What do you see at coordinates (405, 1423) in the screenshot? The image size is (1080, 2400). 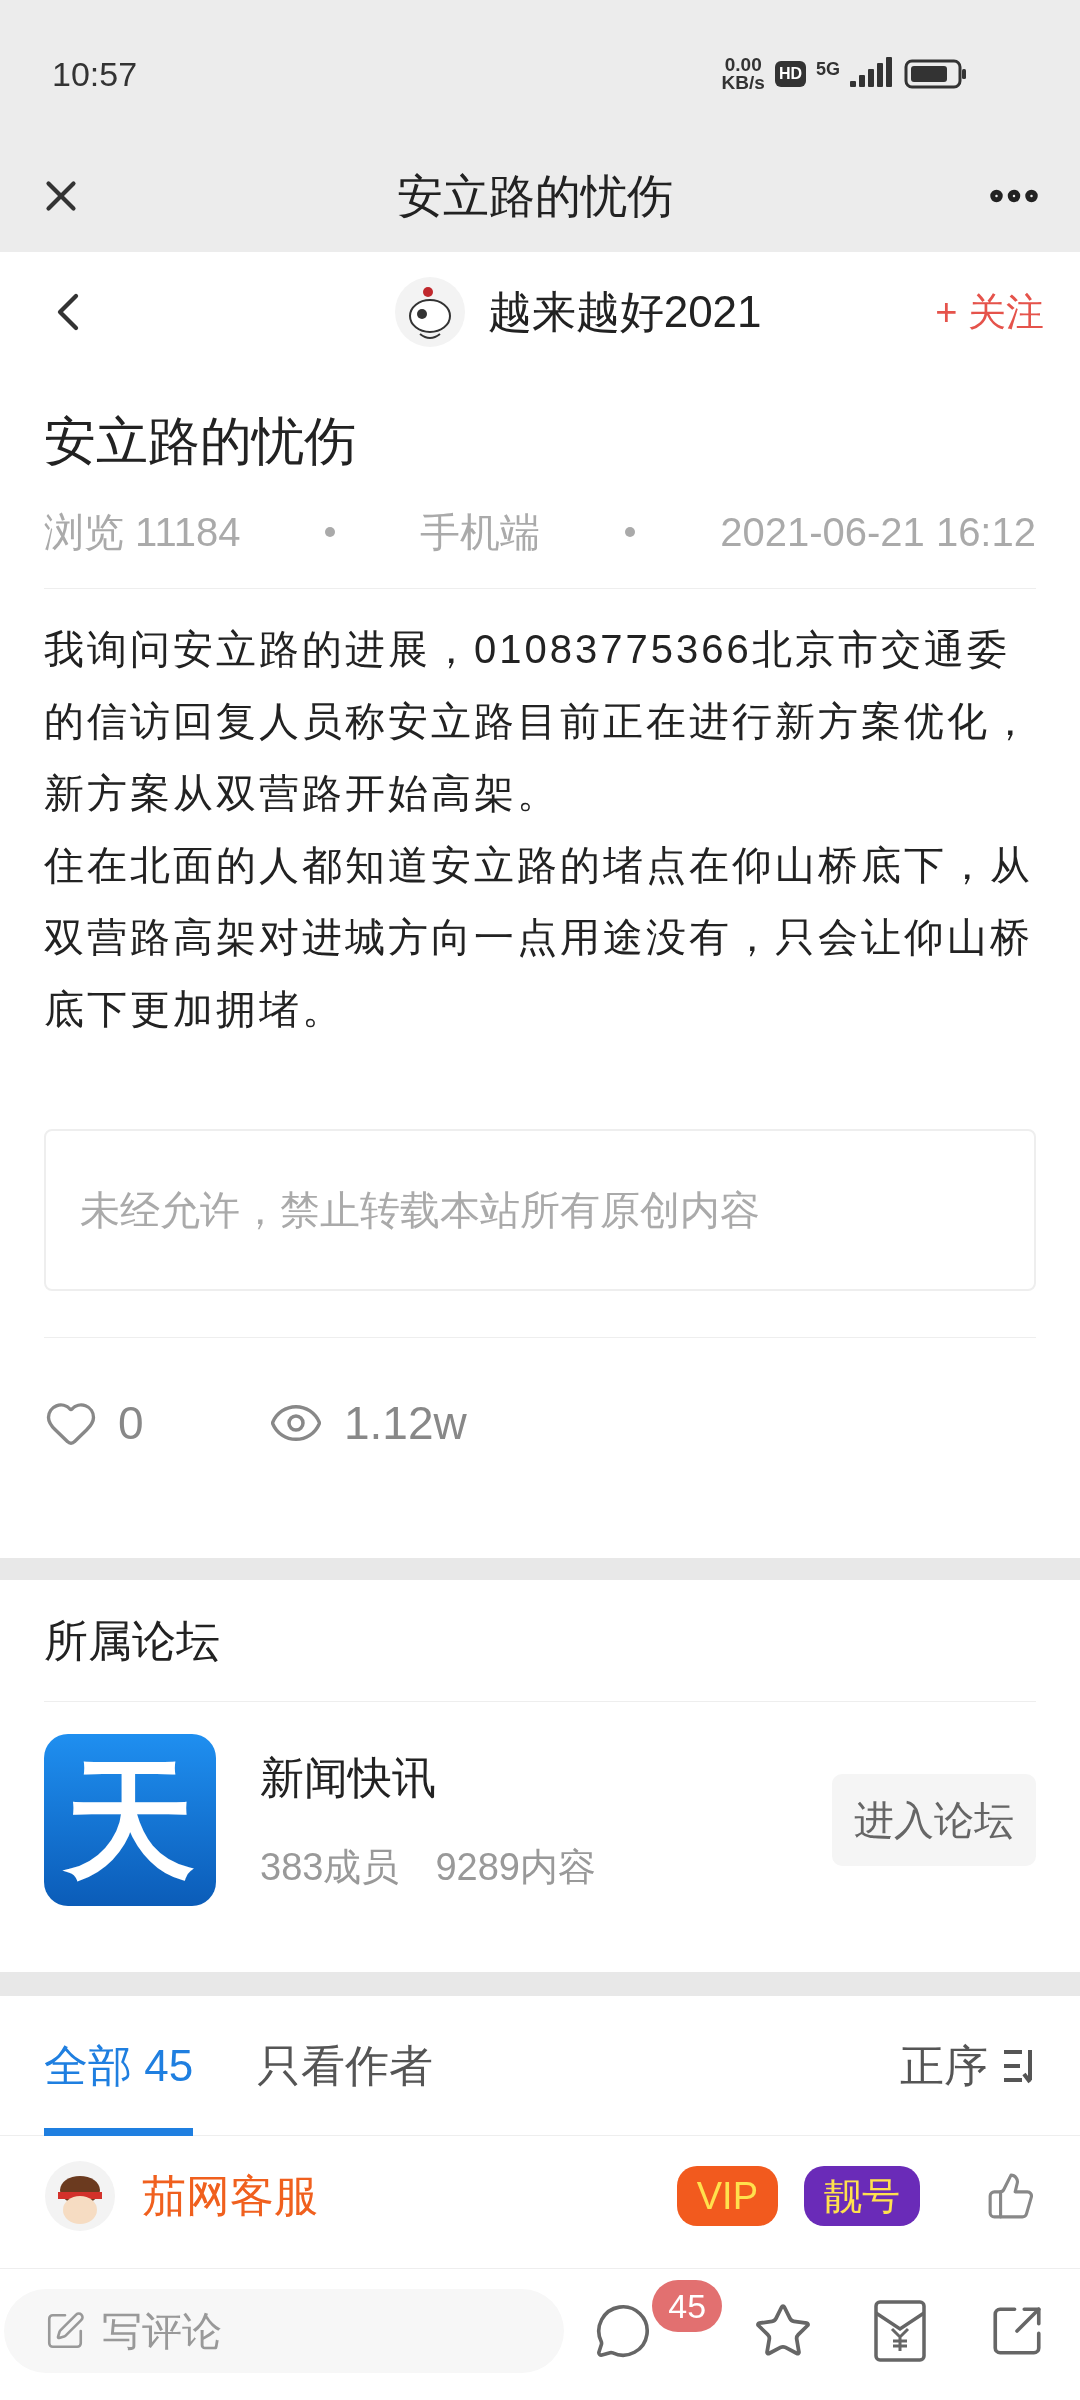 I see `view-total: 1.12w` at bounding box center [405, 1423].